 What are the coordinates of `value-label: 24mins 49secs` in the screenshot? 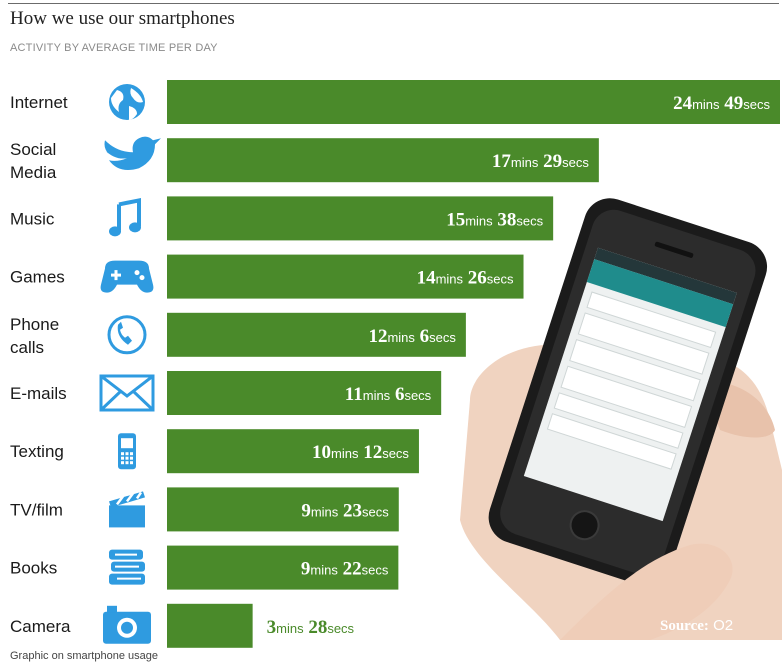 It's located at (721, 103).